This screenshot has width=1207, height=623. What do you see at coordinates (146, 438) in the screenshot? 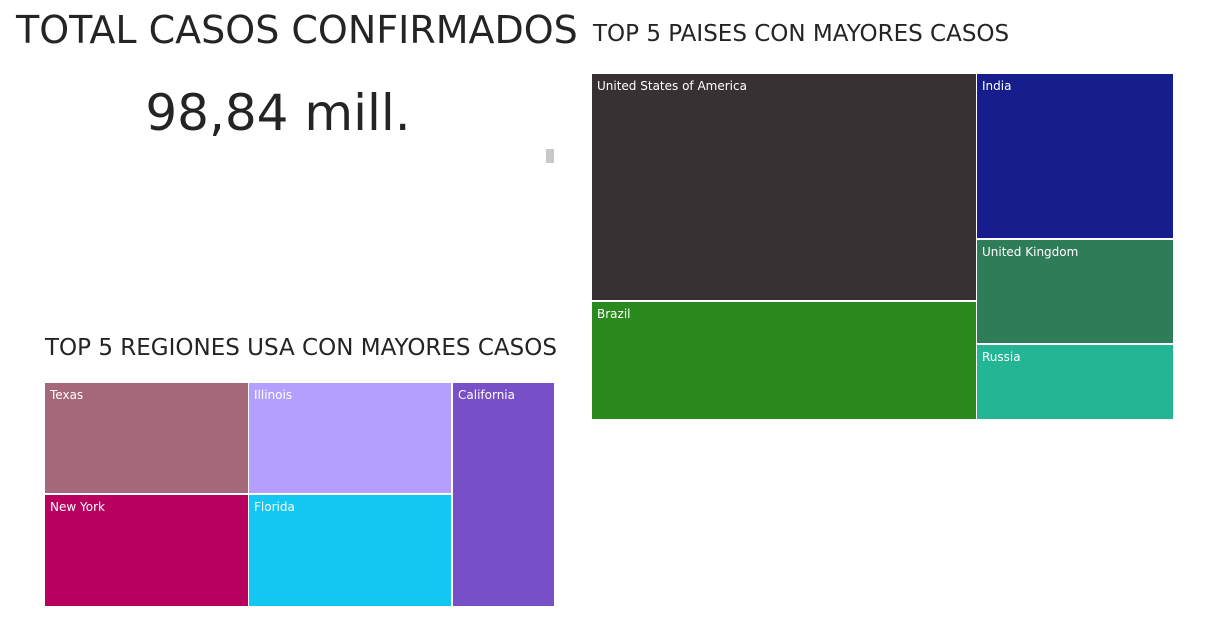
I see `treemap-tile-texas: Texas` at bounding box center [146, 438].